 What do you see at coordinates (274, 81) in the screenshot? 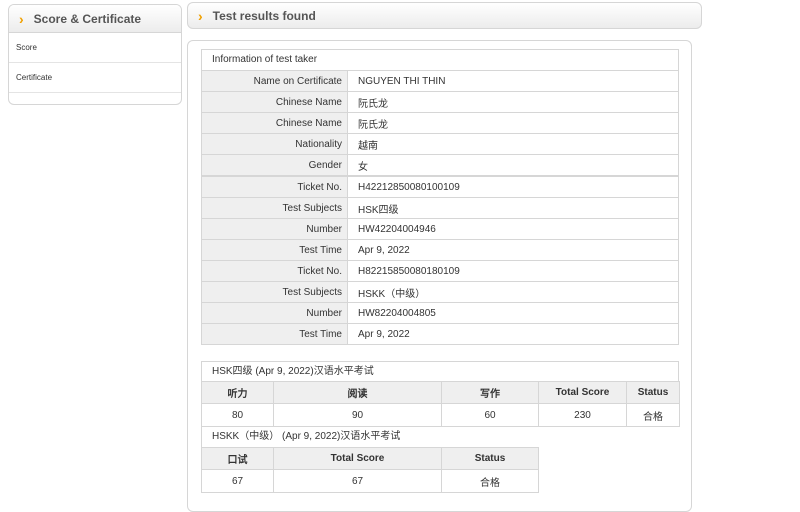
I see `field-label: Name on Certificate` at bounding box center [274, 81].